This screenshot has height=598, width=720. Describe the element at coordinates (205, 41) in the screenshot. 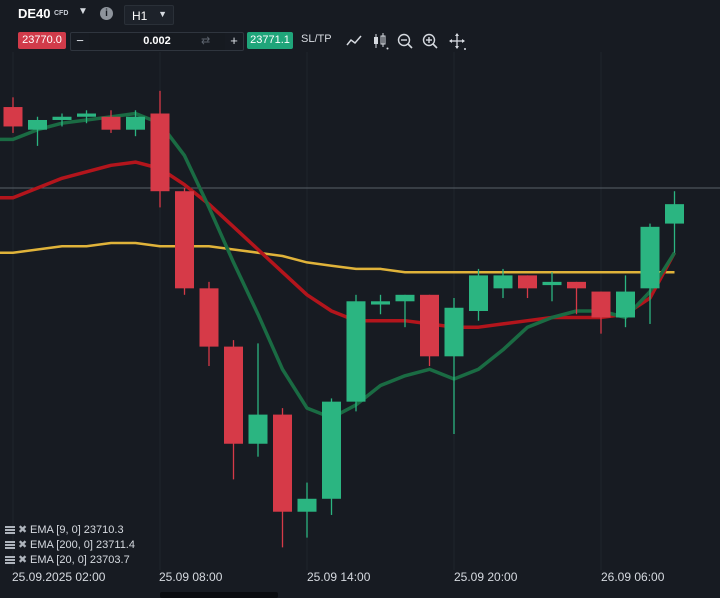

I see `swap-units-icon: ⇄` at that location.